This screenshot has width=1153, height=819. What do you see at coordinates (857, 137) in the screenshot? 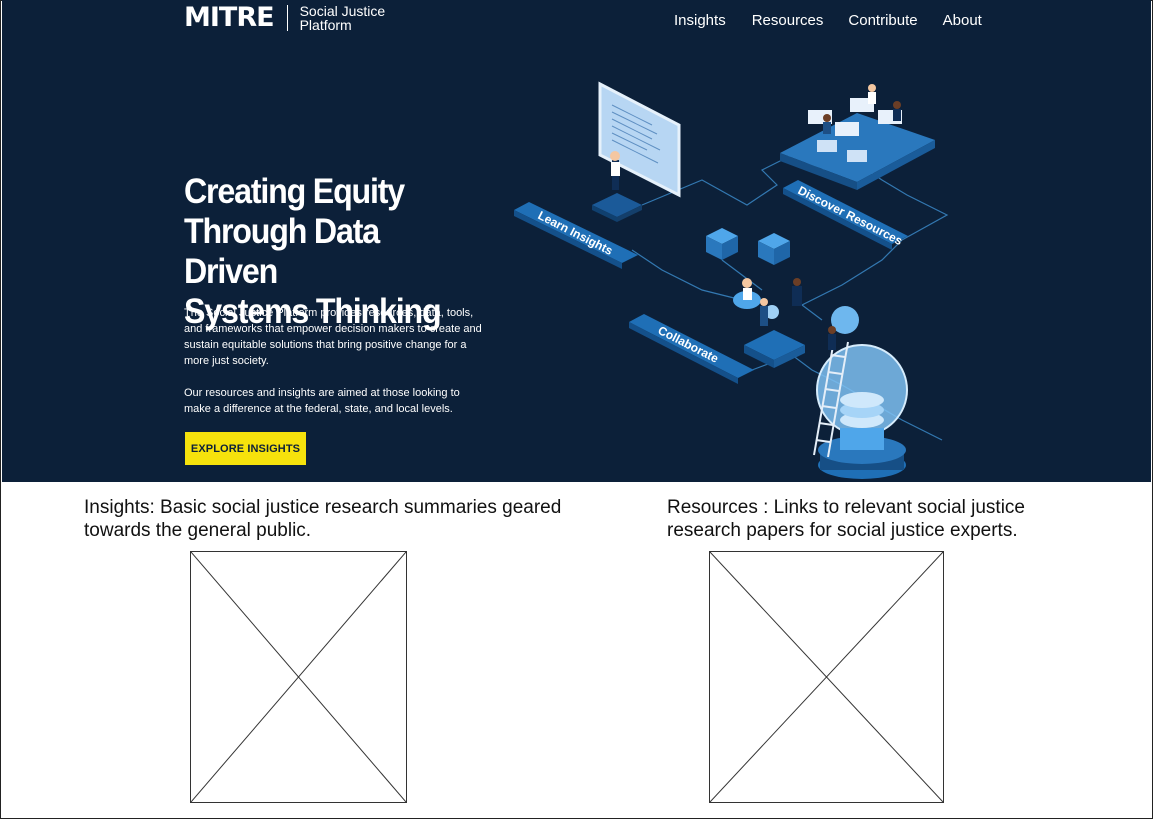
I see `office-platform` at bounding box center [857, 137].